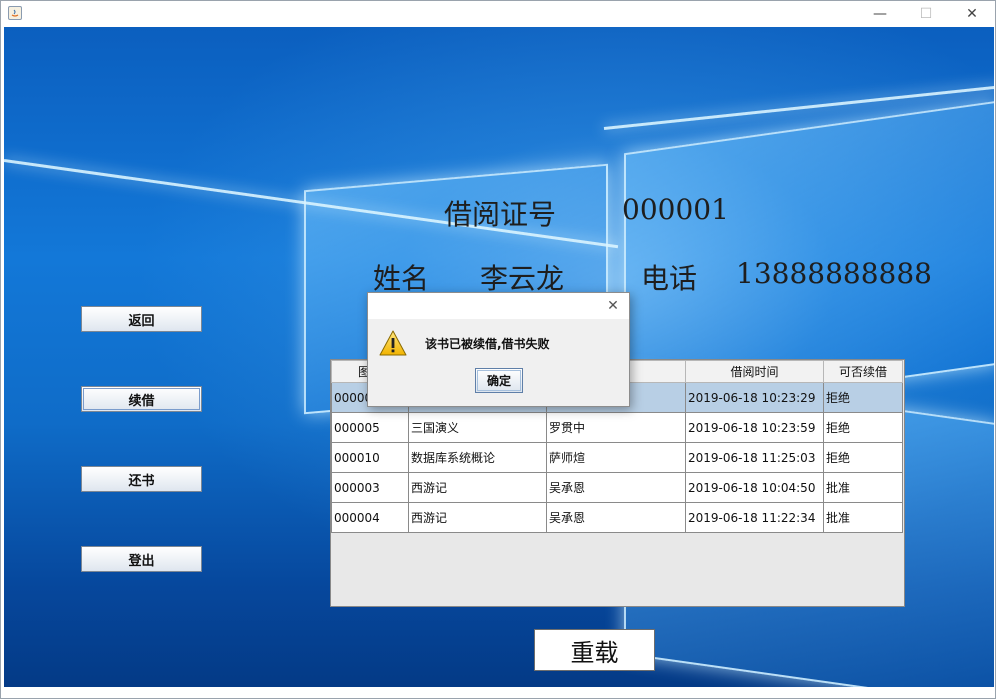 The image size is (996, 699). Describe the element at coordinates (613, 306) in the screenshot. I see `dialog-close-icon: ✕` at that location.